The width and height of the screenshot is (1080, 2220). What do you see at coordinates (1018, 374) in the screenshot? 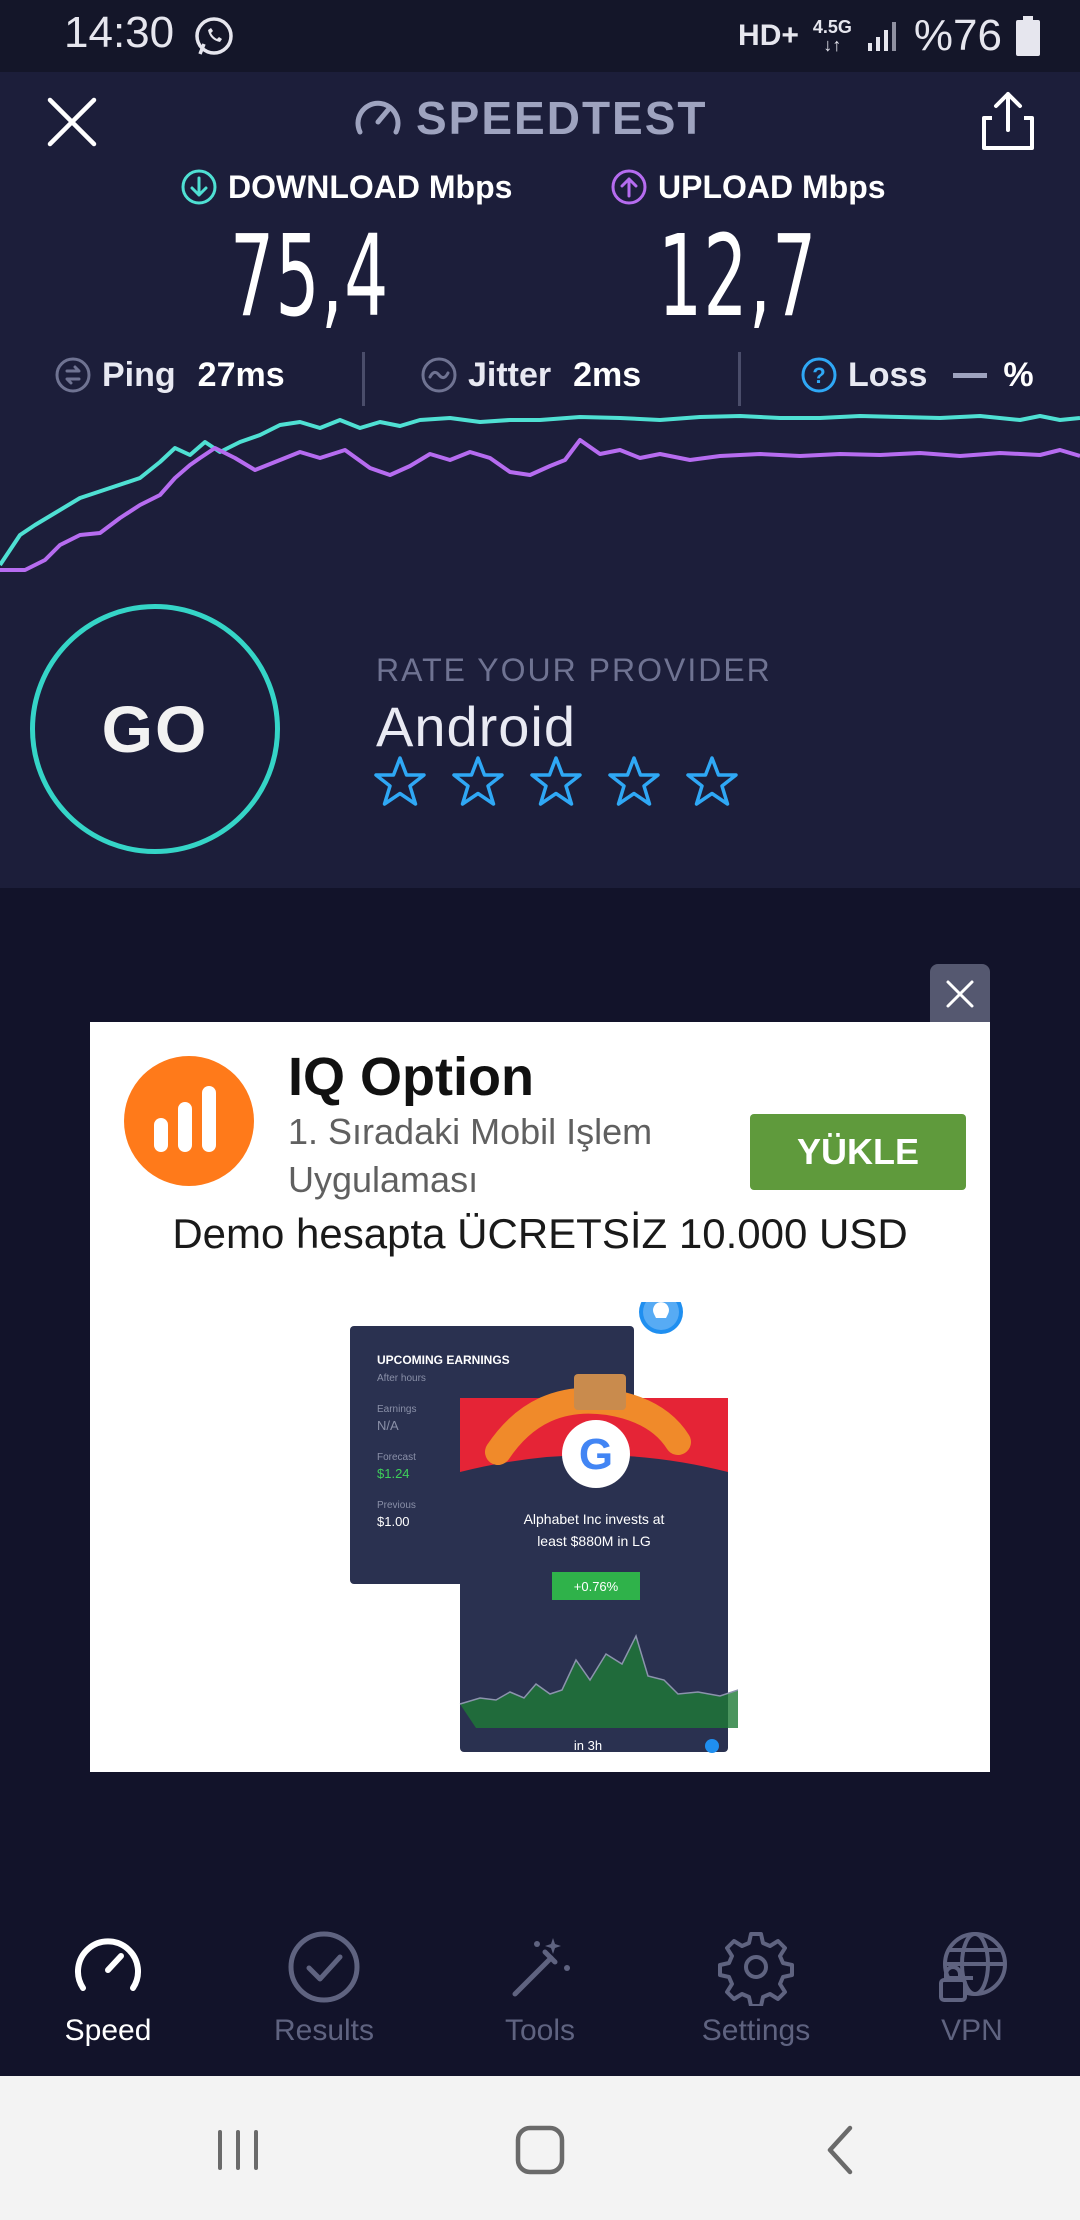
I see `loss-value: %` at bounding box center [1018, 374].